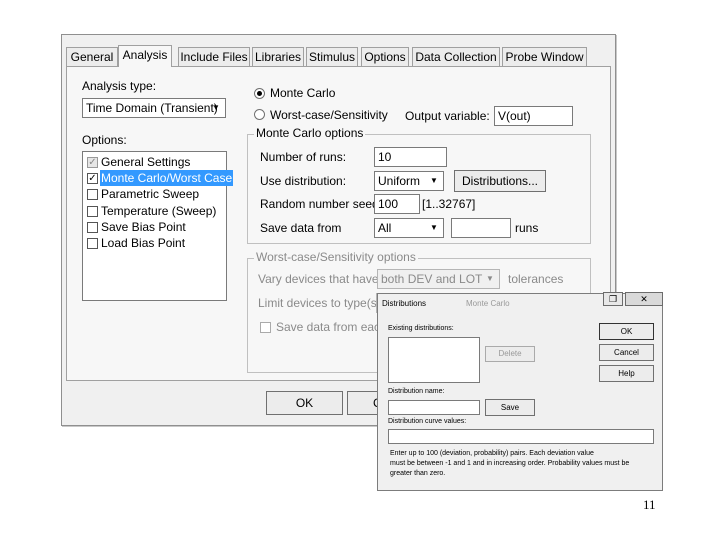 Image resolution: width=720 pixels, height=540 pixels. I want to click on distribution-name-input, so click(434, 407).